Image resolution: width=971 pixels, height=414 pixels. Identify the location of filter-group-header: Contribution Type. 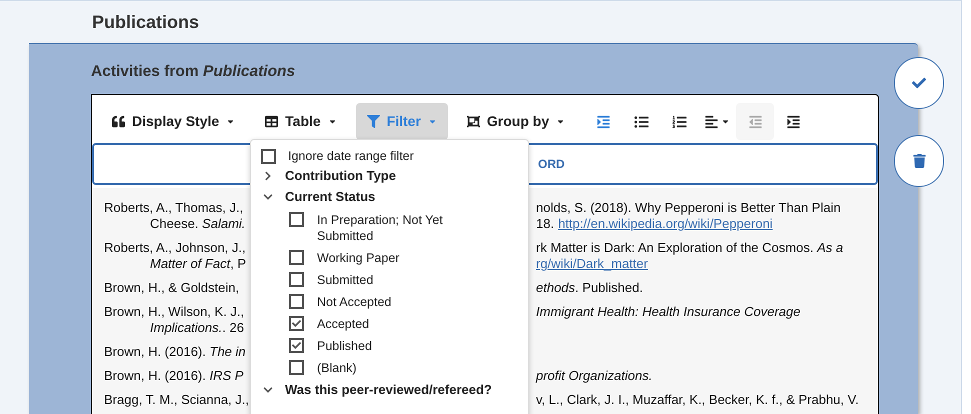
(394, 175).